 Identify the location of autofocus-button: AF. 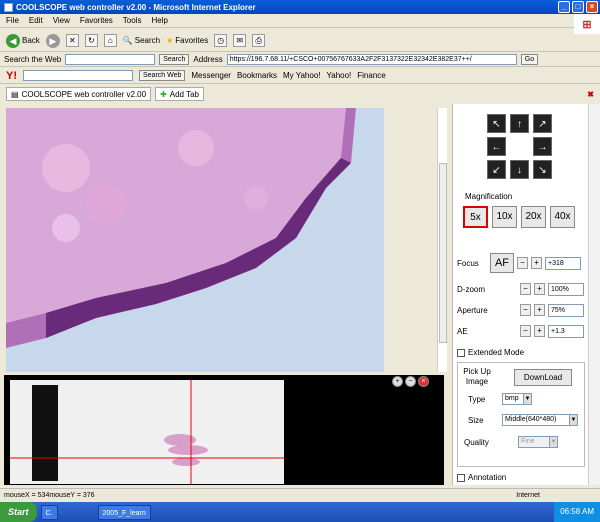
(502, 263).